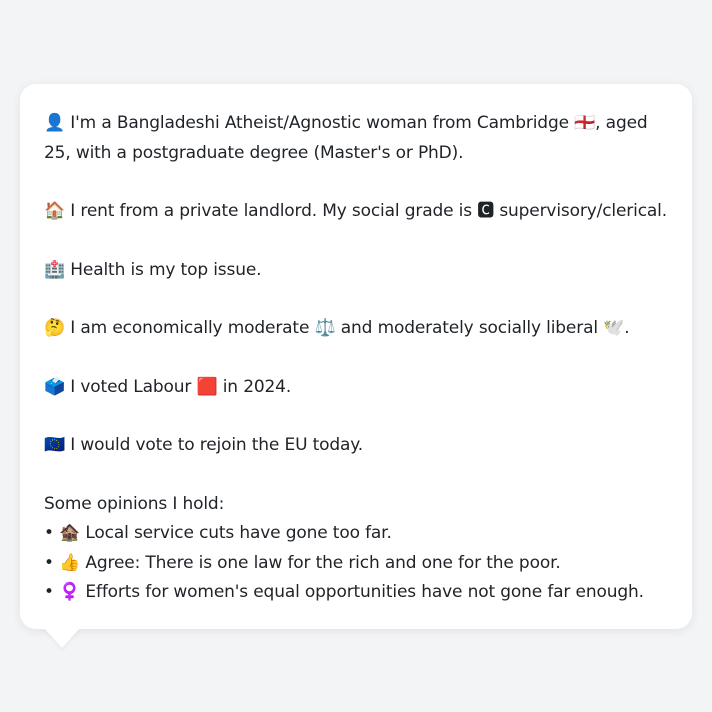 This screenshot has width=712, height=712. I want to click on vote-text: 🗳️ I voted Labour 🟥 in 2024., so click(168, 386).